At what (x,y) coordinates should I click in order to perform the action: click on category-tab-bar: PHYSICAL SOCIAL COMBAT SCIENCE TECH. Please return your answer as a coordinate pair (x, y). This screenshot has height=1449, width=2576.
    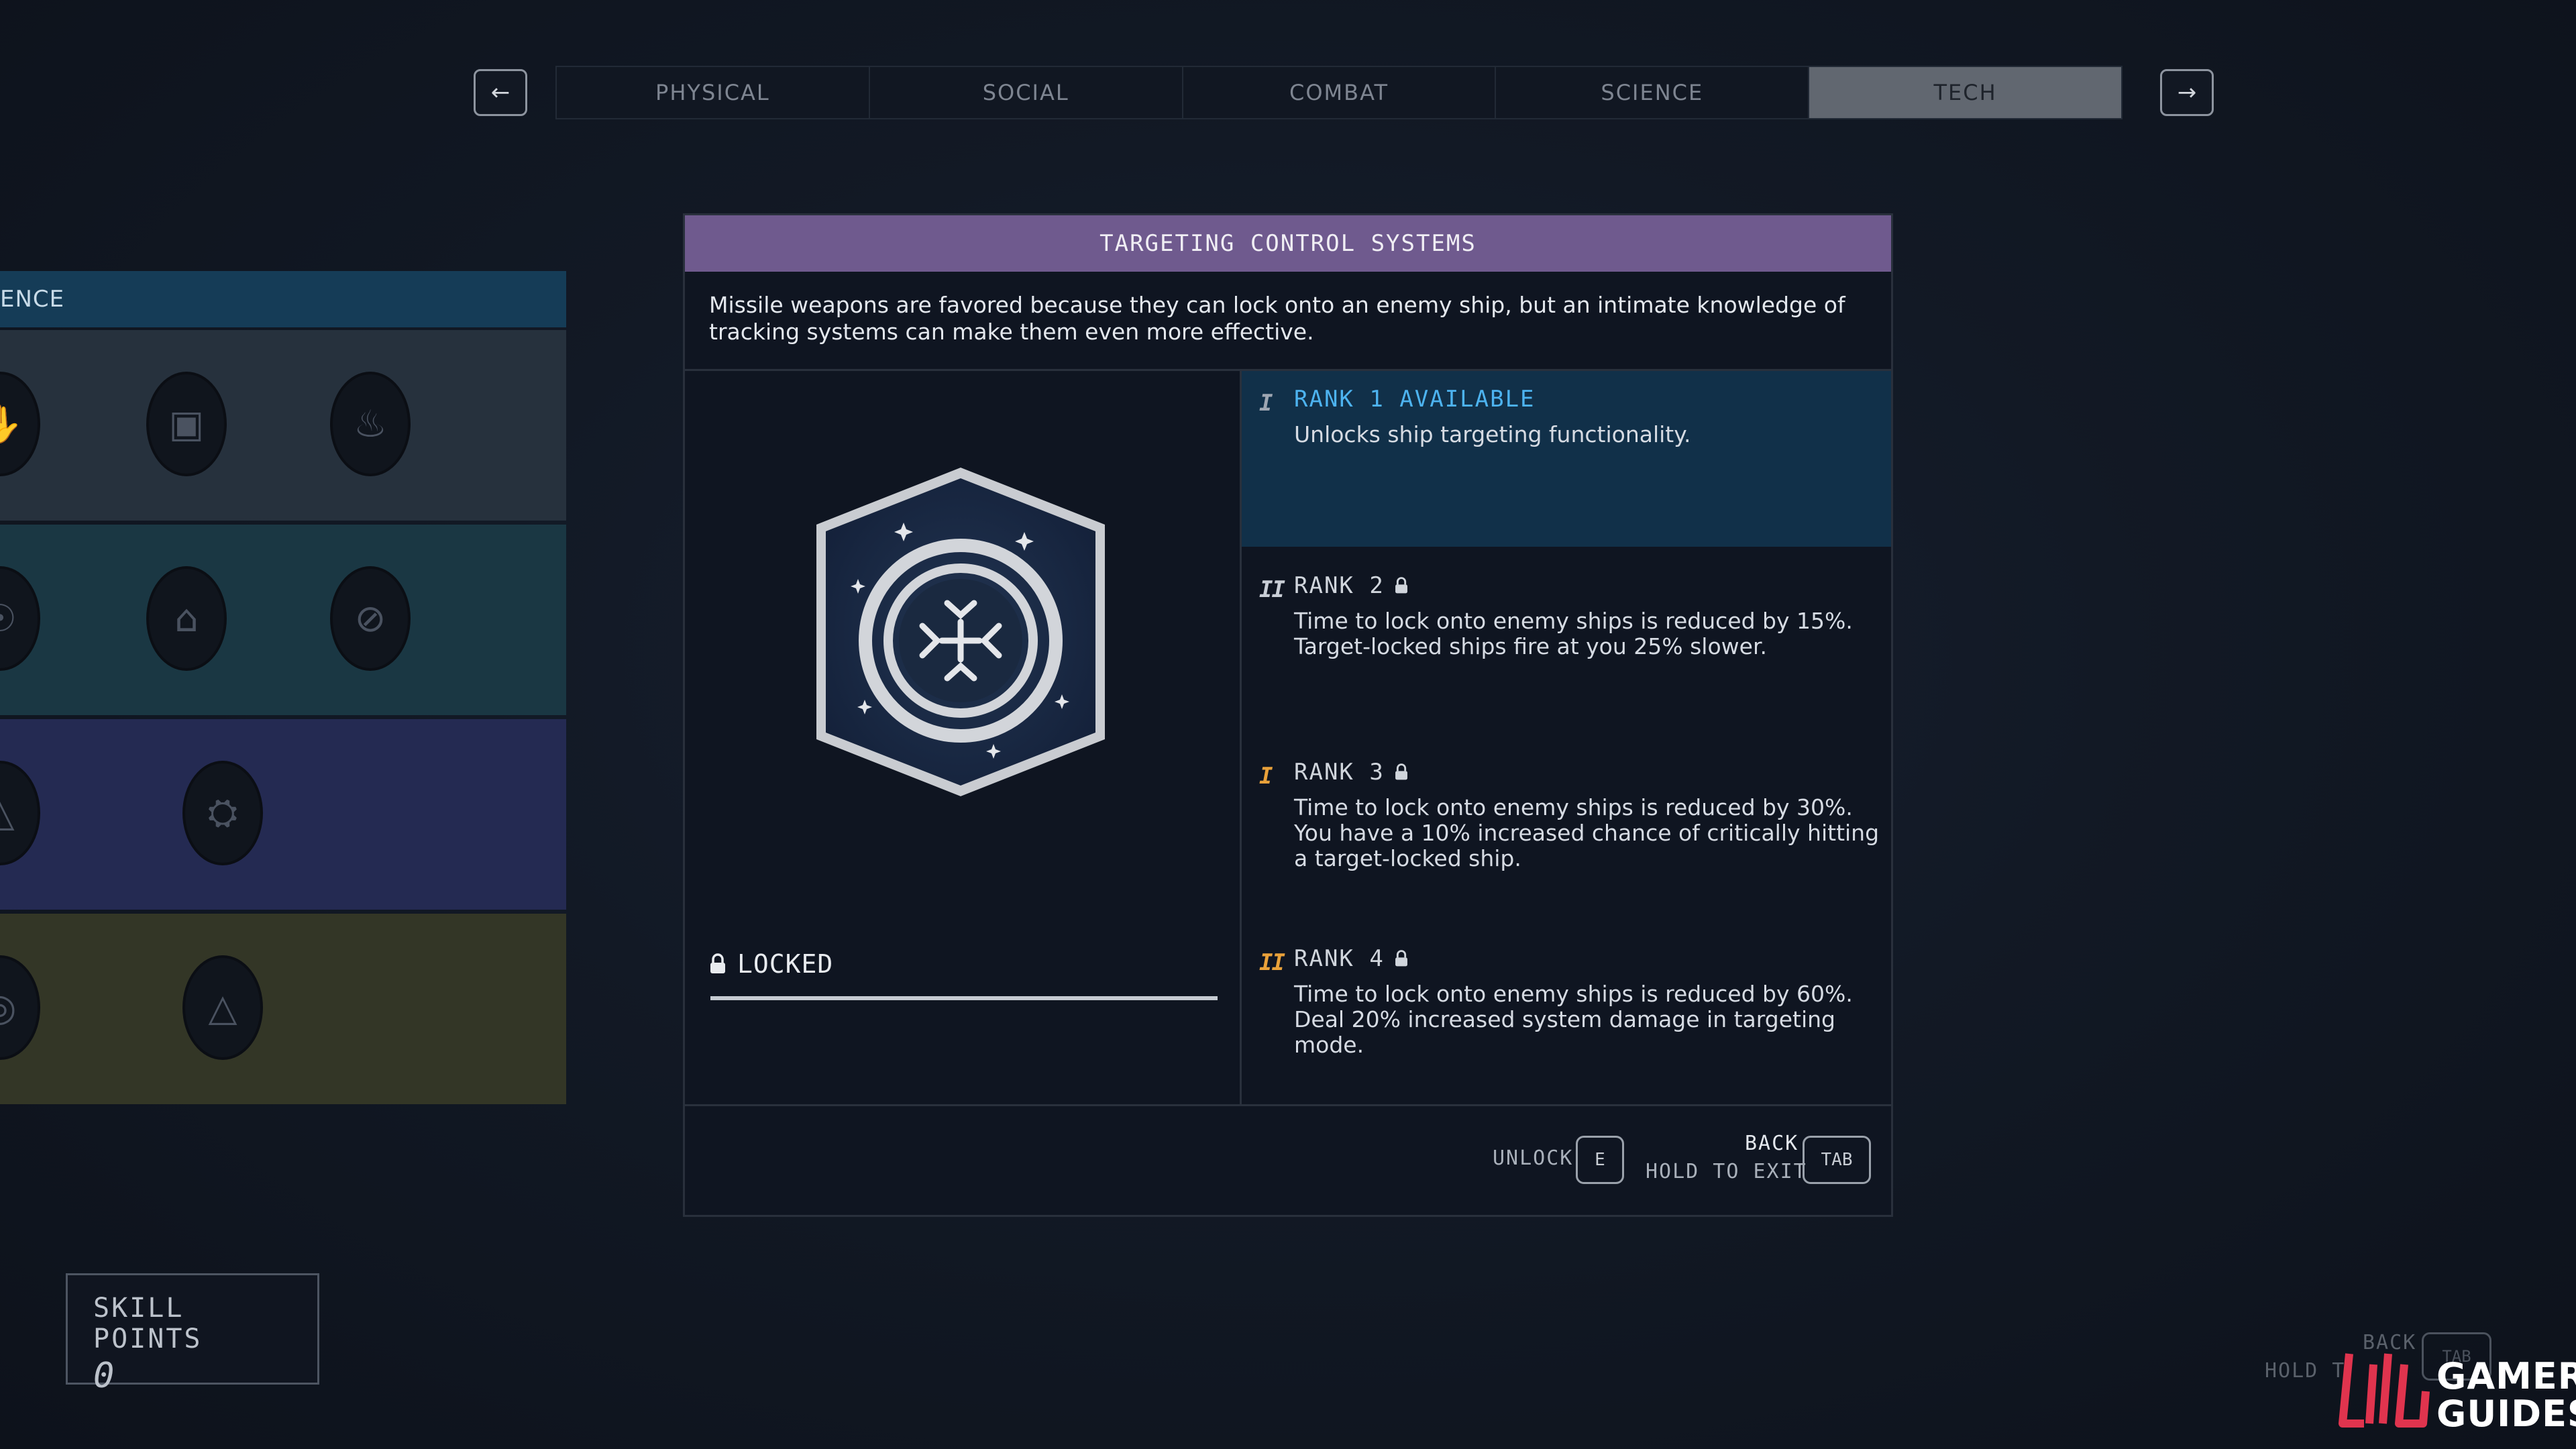
    Looking at the image, I should click on (1339, 92).